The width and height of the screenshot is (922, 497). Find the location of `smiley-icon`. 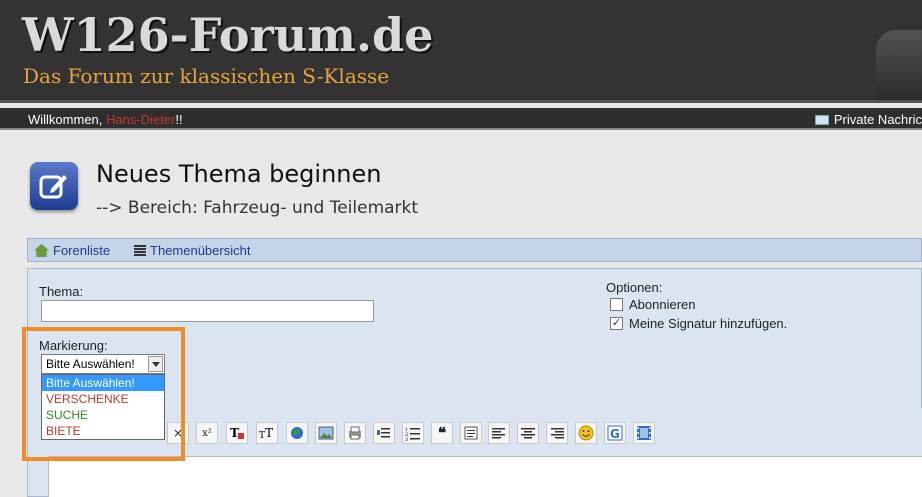

smiley-icon is located at coordinates (586, 433).